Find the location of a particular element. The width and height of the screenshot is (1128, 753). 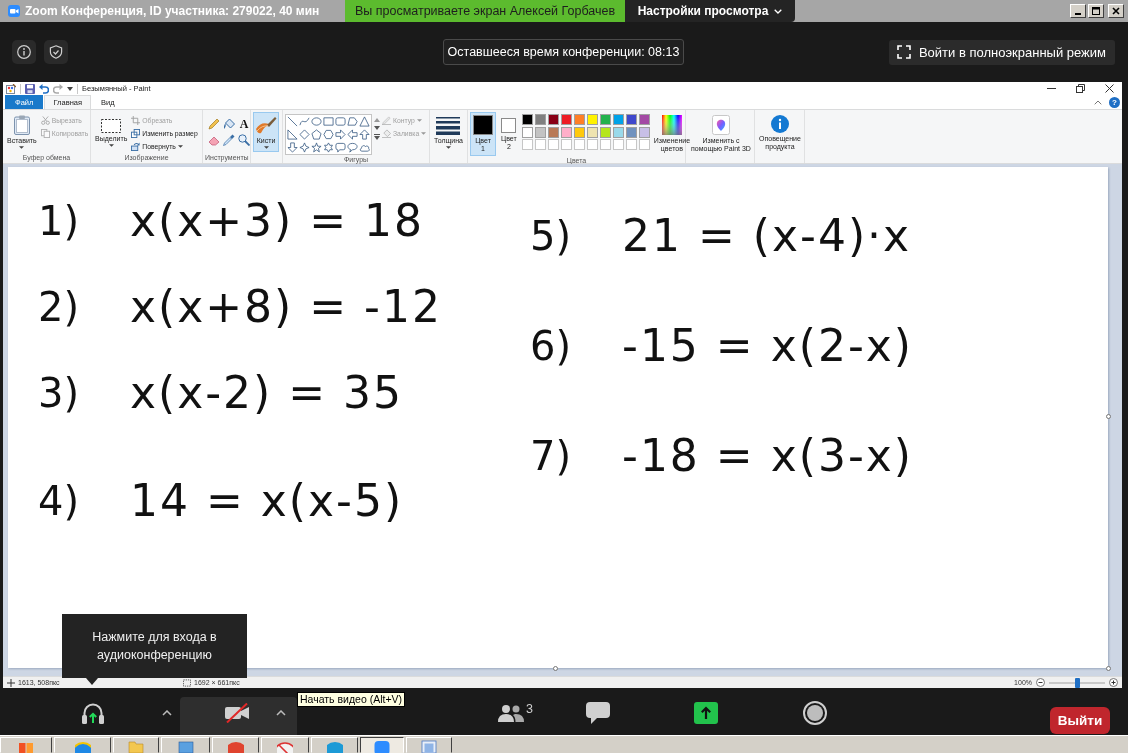

info-button is located at coordinates (24, 52).